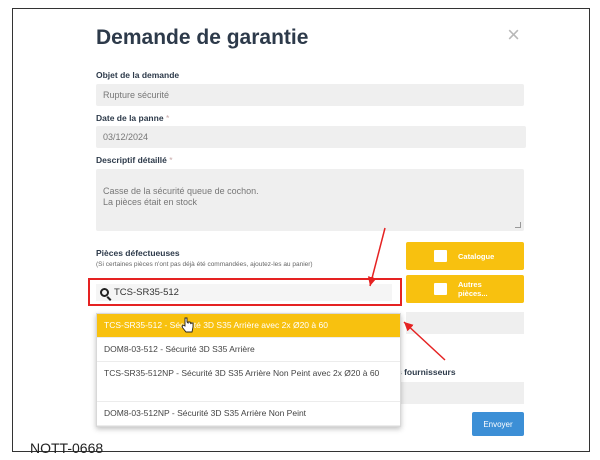 This screenshot has width=600, height=460. Describe the element at coordinates (146, 292) in the screenshot. I see `search-value: TCS-SR35-512` at that location.